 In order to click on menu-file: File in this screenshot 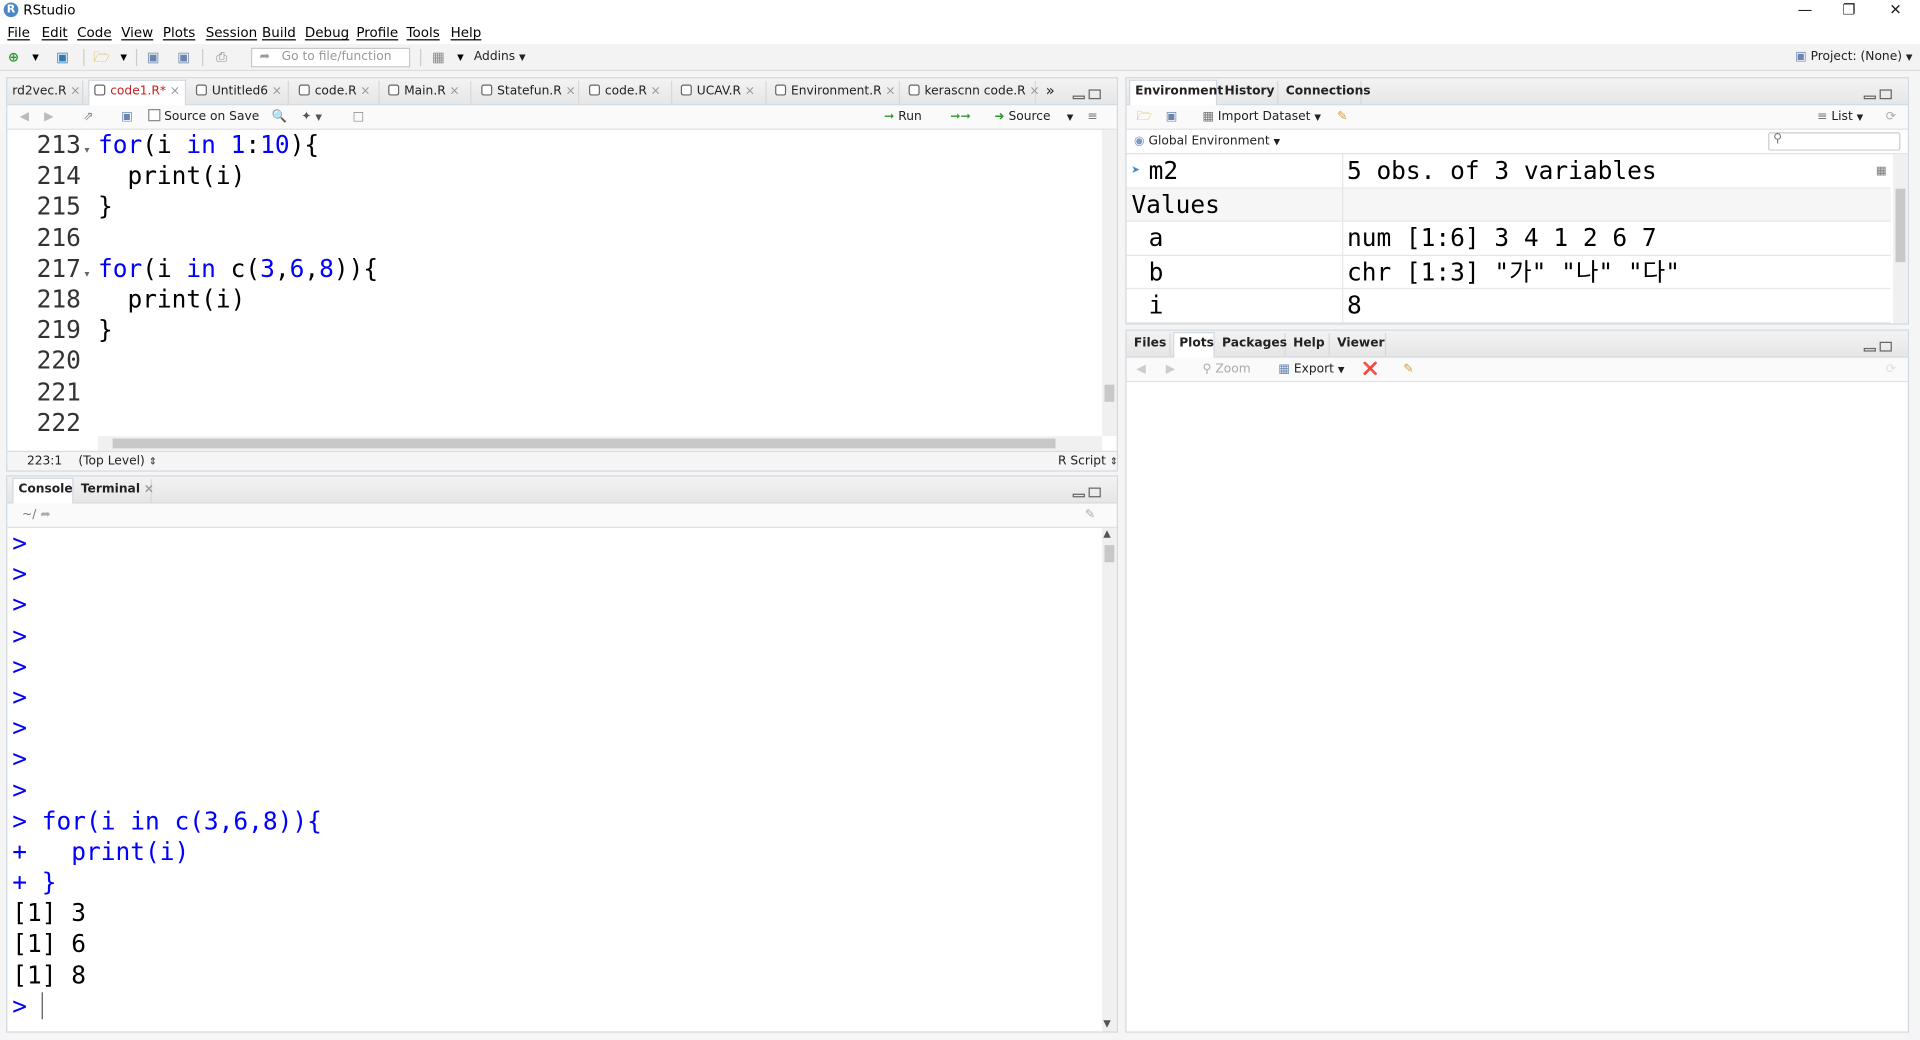, I will do `click(18, 33)`.